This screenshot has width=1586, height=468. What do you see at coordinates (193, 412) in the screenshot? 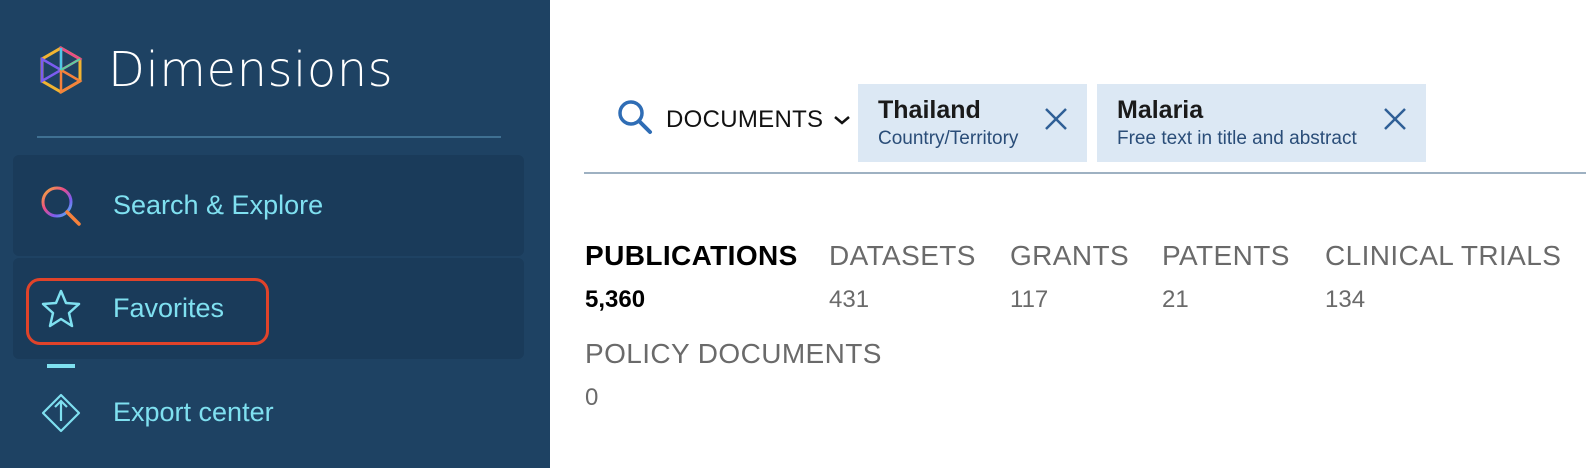
I see `sidebar-item-label: Export center` at bounding box center [193, 412].